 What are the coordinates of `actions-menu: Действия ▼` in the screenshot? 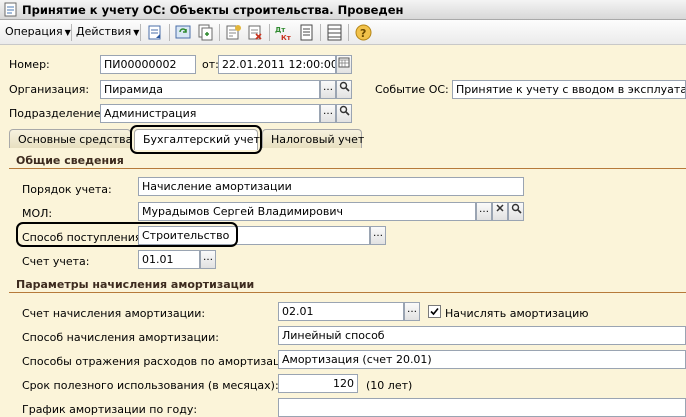 It's located at (107, 31).